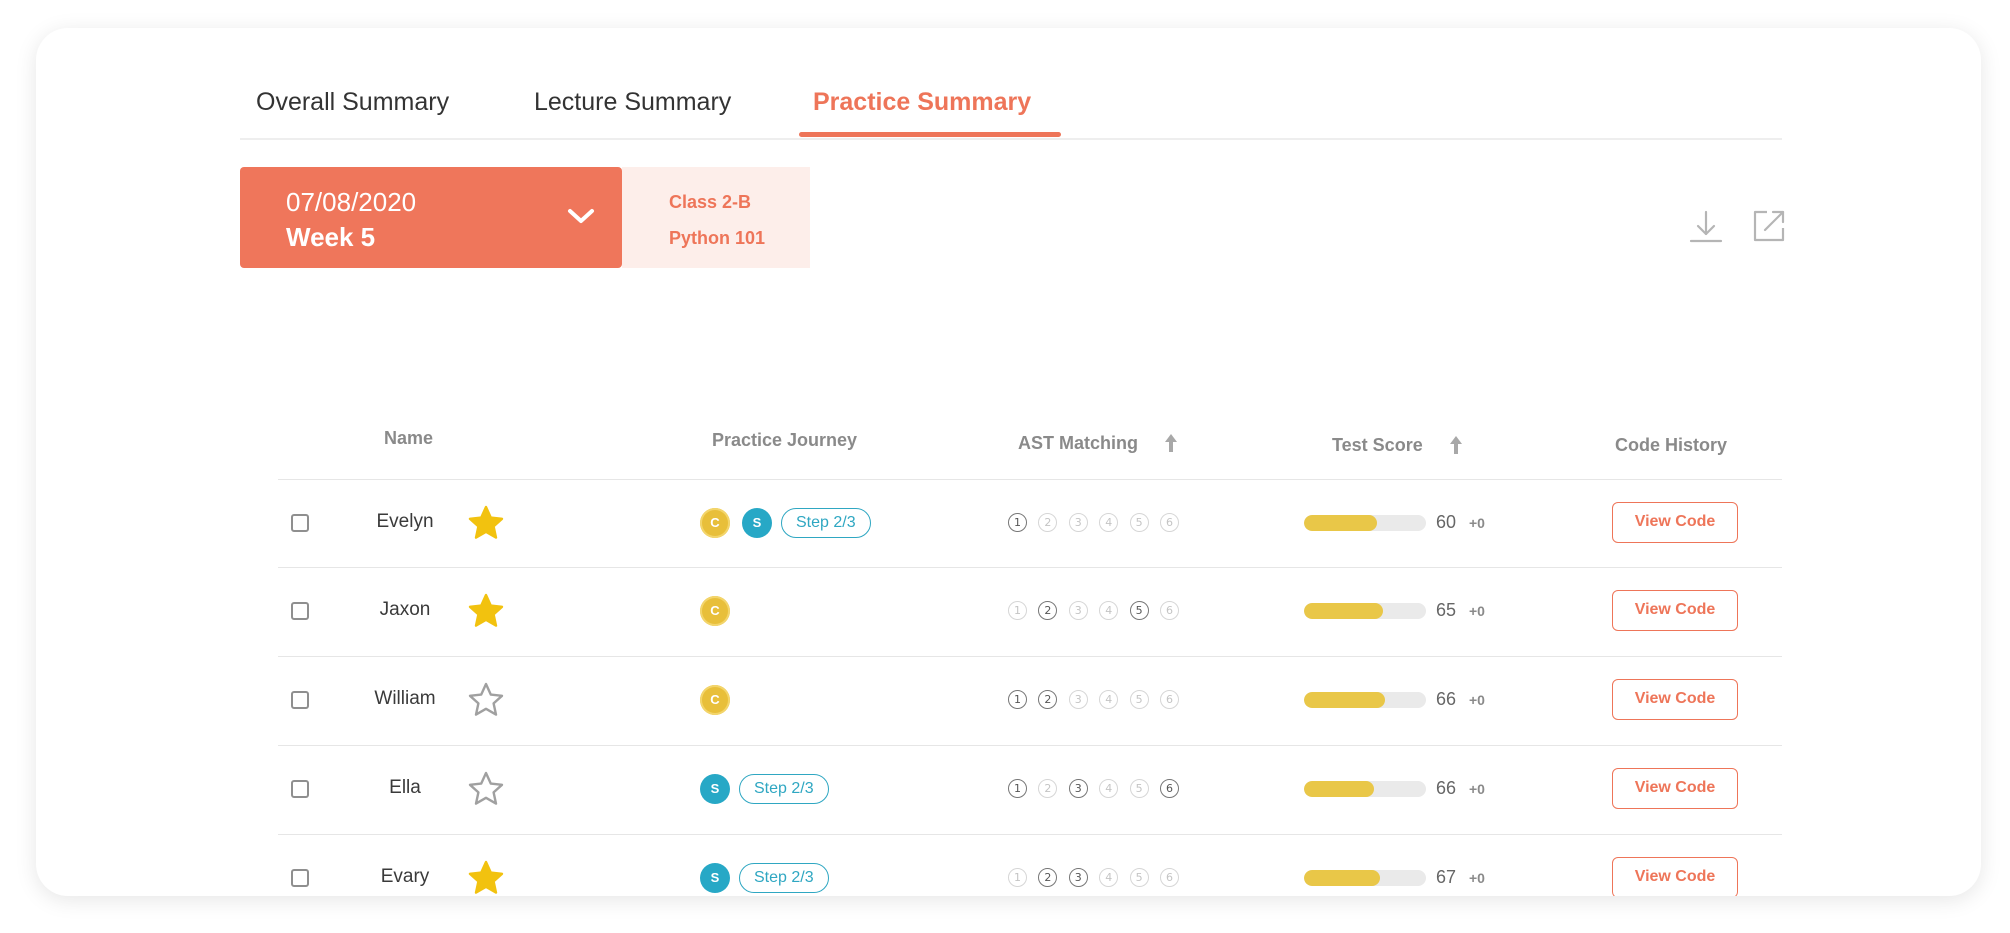 The height and width of the screenshot is (933, 2010). I want to click on header-practice-journey: Practice Journey, so click(785, 440).